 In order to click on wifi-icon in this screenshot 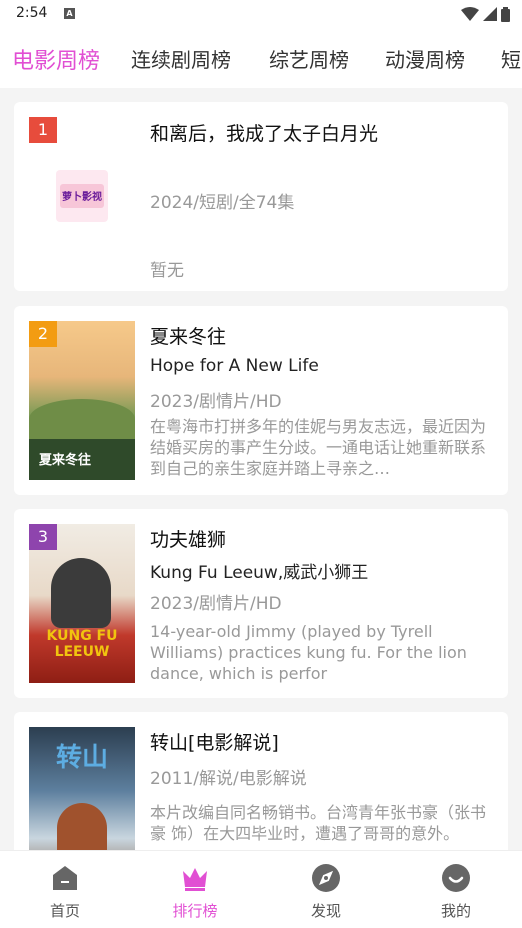, I will do `click(470, 14)`.